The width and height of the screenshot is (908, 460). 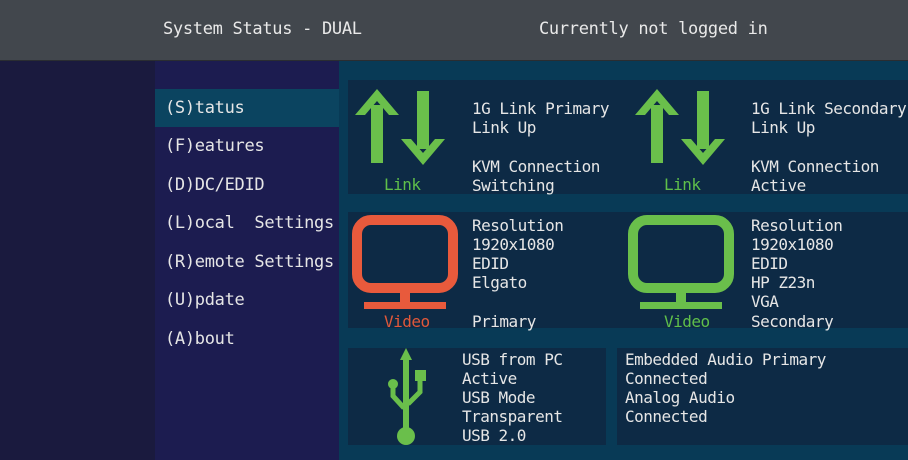 I want to click on menu-item-remote-settings: (R)emote Settings, so click(x=247, y=262).